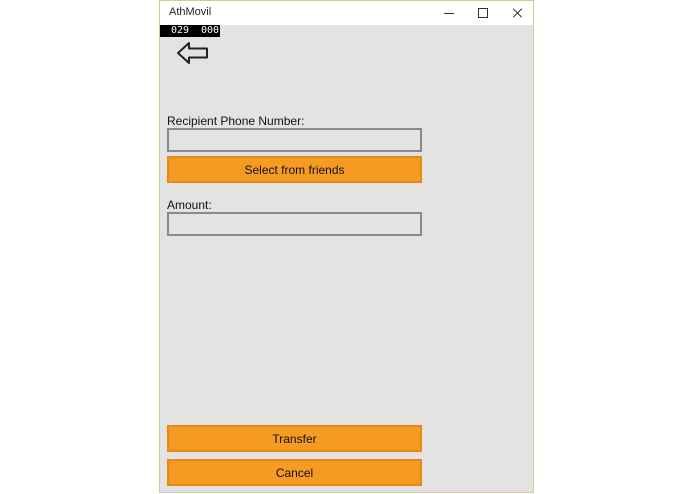  What do you see at coordinates (236, 121) in the screenshot?
I see `recipient-phone-label: Recipient Phone Number:` at bounding box center [236, 121].